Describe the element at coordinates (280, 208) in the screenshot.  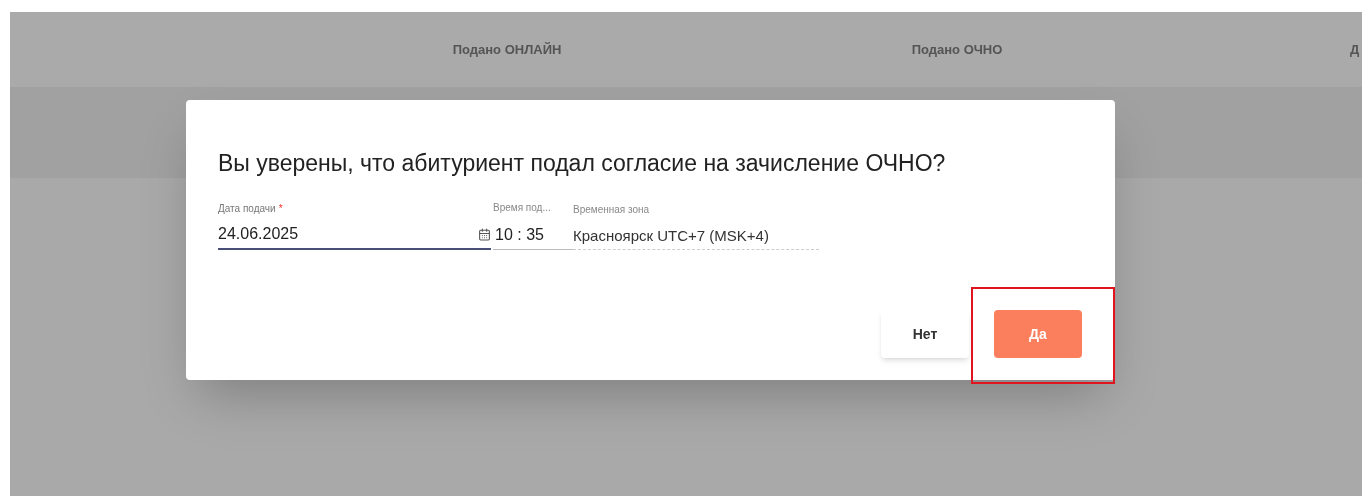
I see `required-mark: *` at that location.